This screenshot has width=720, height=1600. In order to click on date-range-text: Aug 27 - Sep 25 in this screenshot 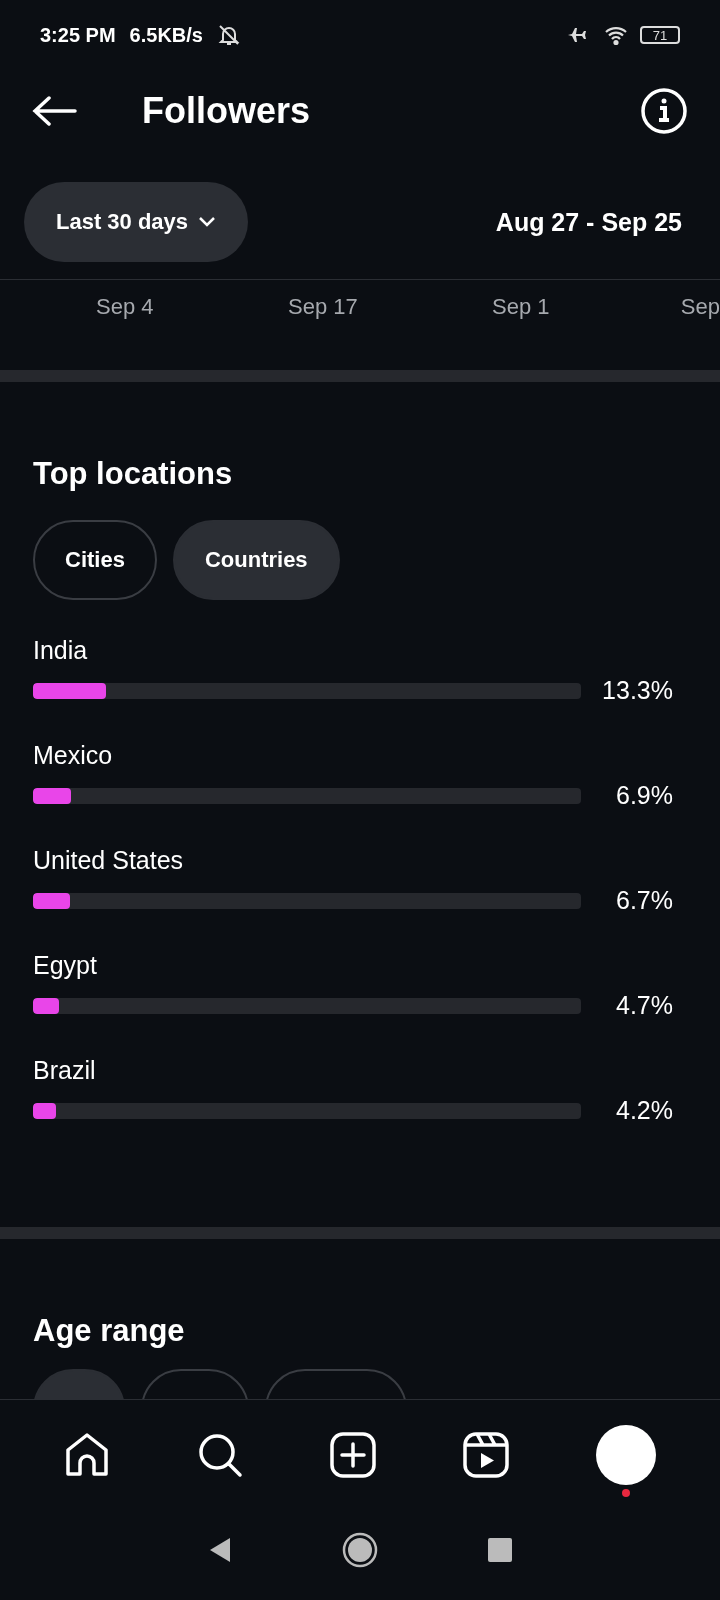, I will do `click(588, 222)`.